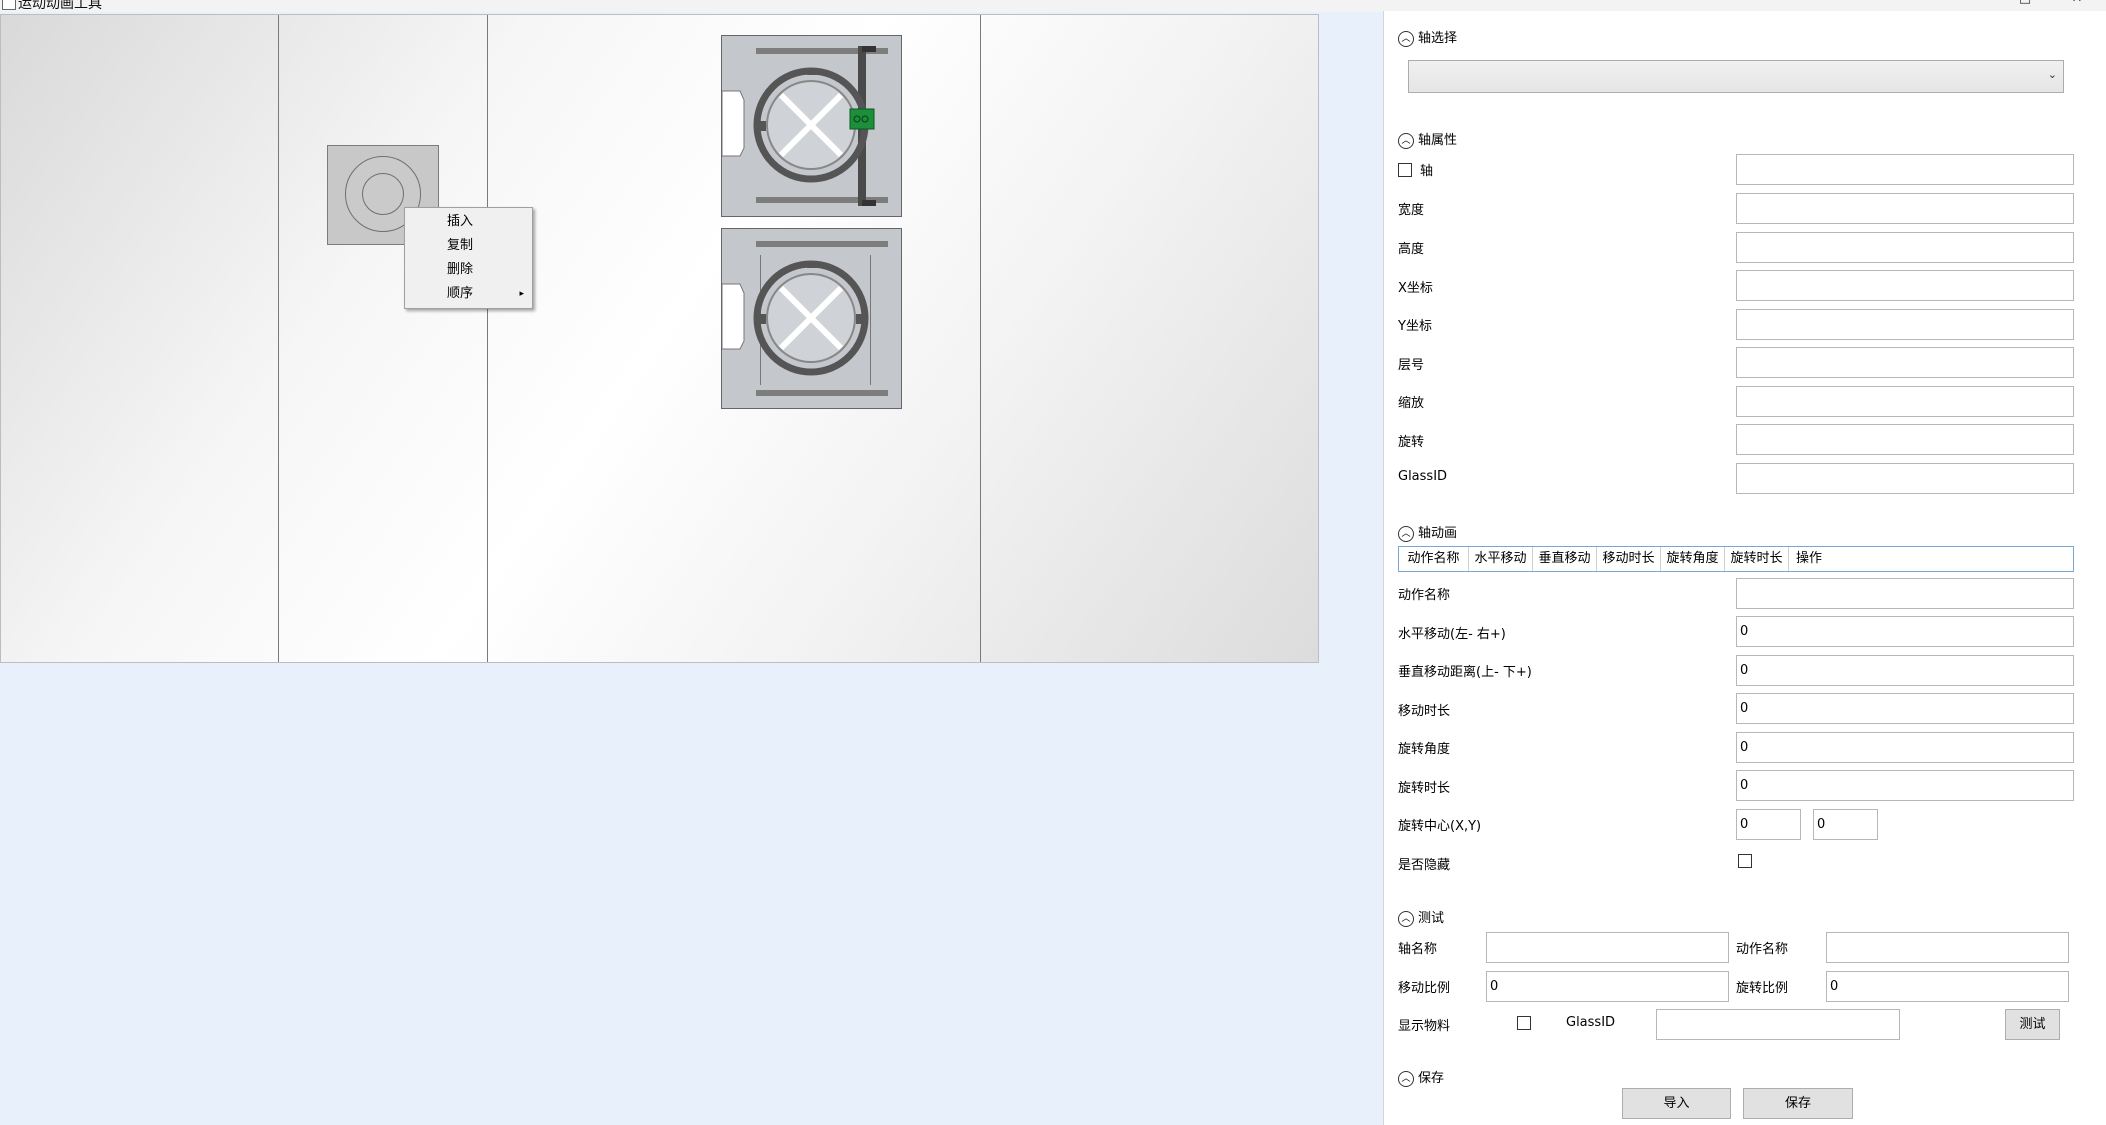 The width and height of the screenshot is (2106, 1125). Describe the element at coordinates (2025, 3) in the screenshot. I see `maximize-icon: □` at that location.